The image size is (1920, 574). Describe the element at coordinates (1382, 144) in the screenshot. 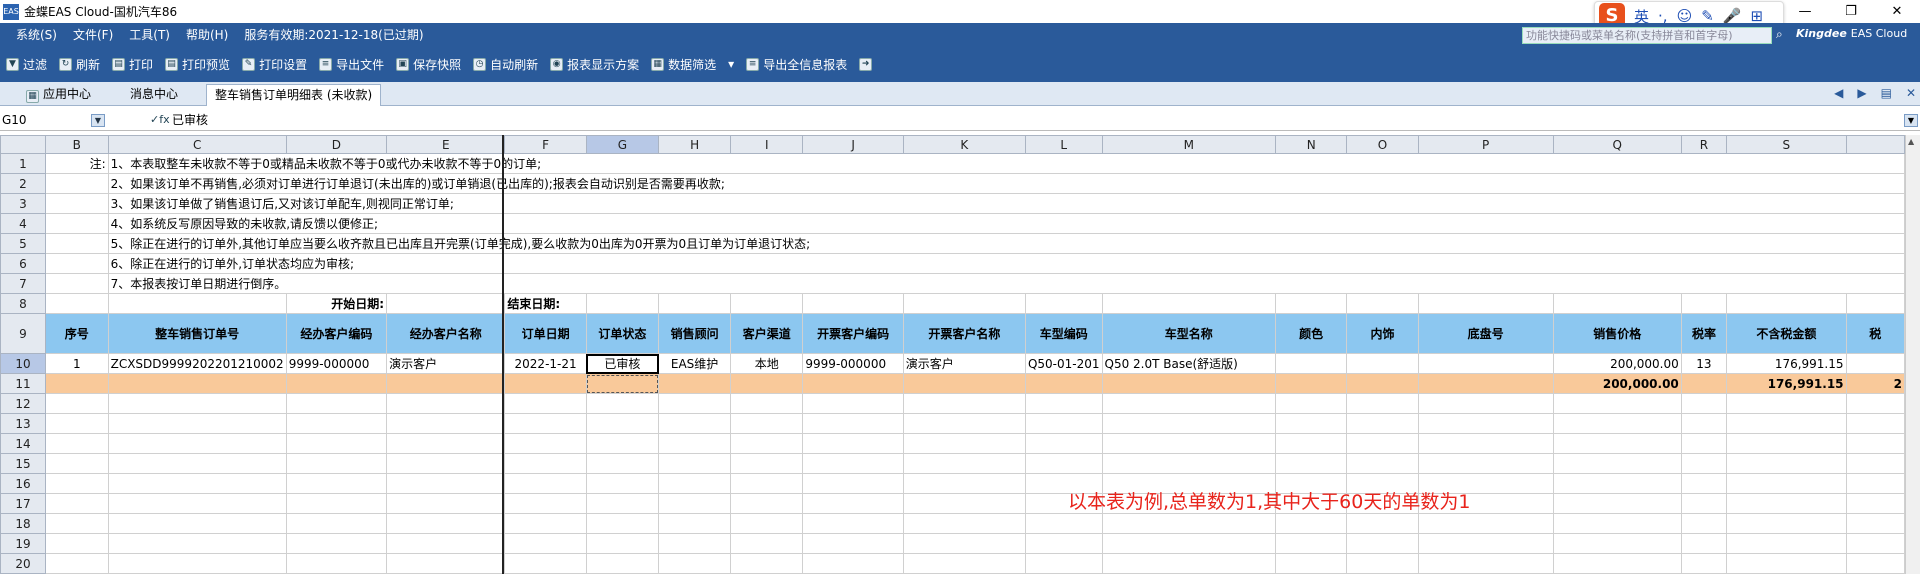

I see `column-header: O` at that location.